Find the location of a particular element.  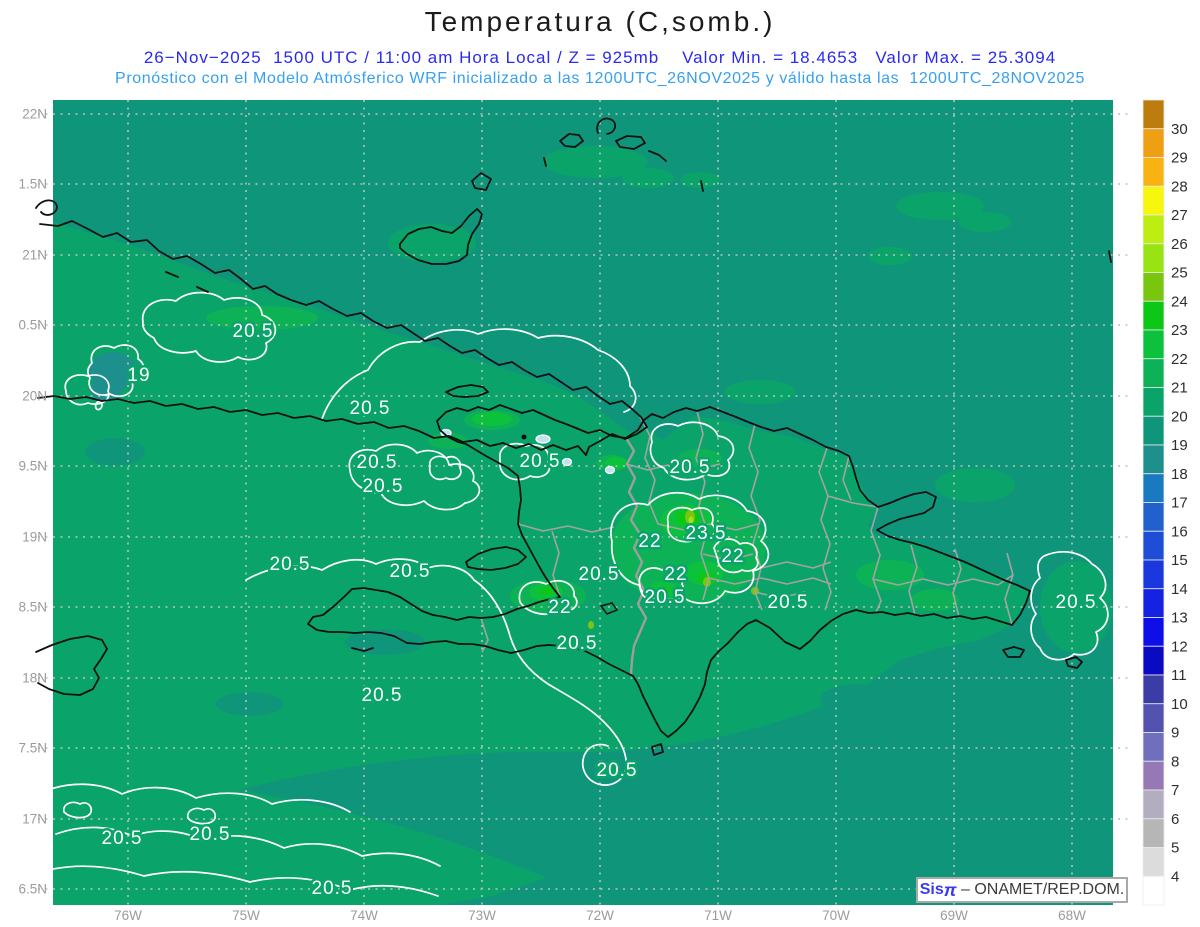

lat-tick-label: 7.5N is located at coordinates (32, 748).